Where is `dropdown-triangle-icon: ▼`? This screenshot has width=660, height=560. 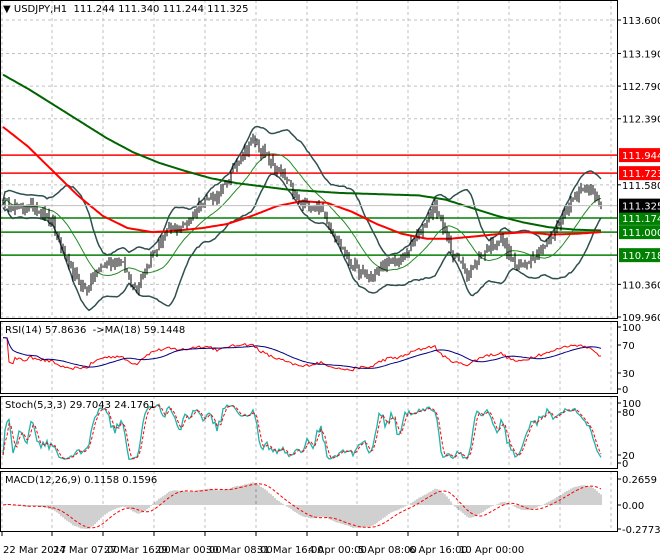
dropdown-triangle-icon: ▼ is located at coordinates (8, 9).